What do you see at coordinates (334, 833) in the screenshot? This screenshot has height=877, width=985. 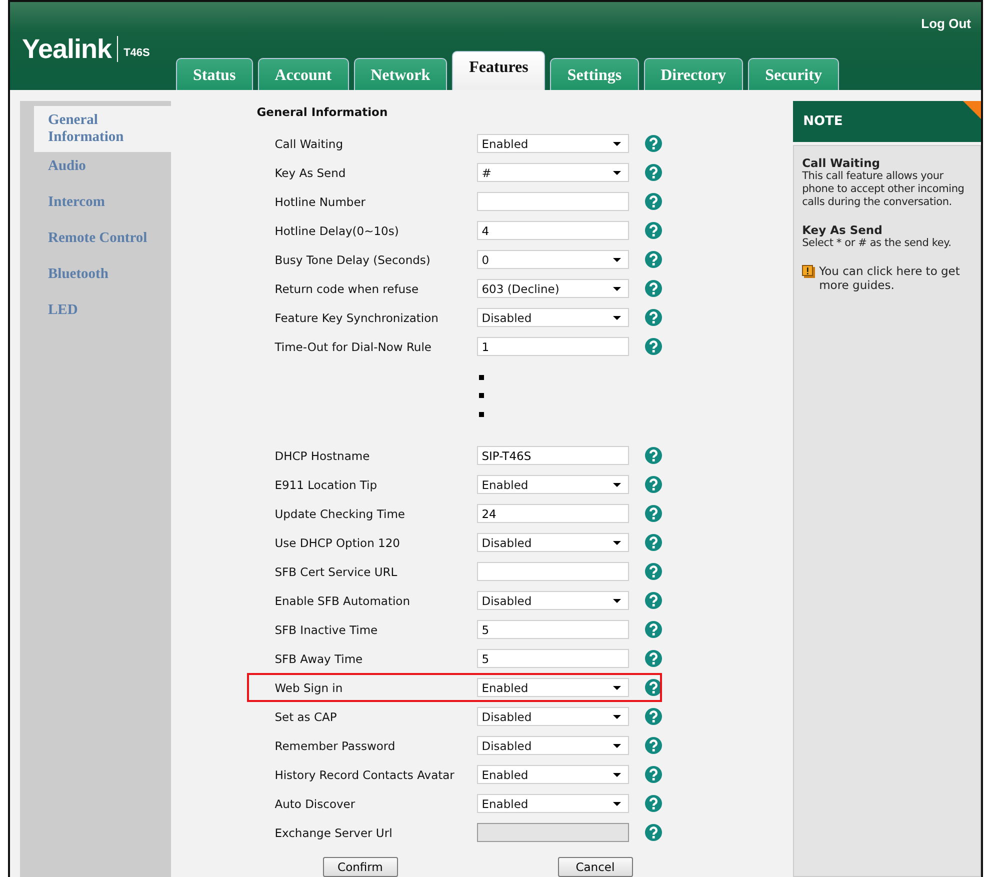 I see `field-label: Exchange Server Url` at bounding box center [334, 833].